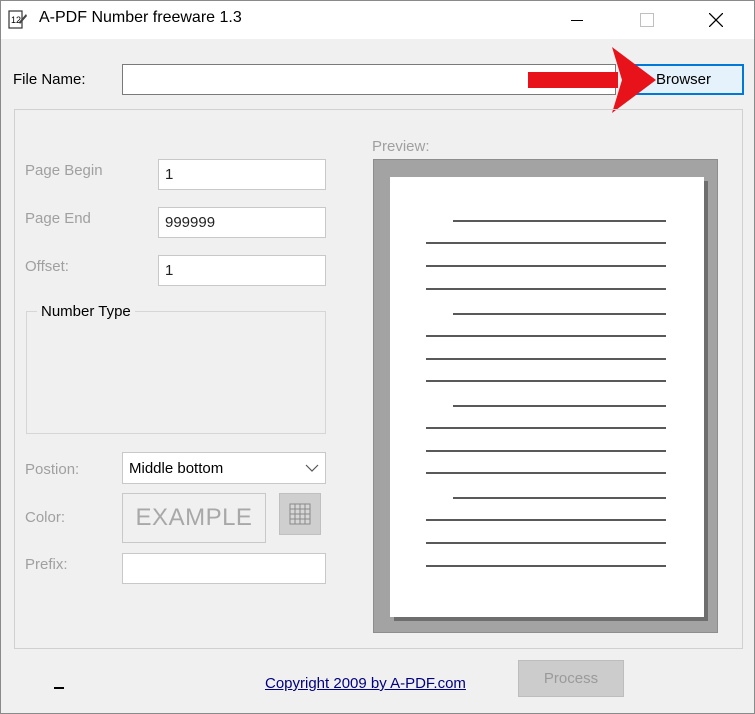 Image resolution: width=755 pixels, height=714 pixels. I want to click on title-bar: 1 2 A-PDF Number freeware 1.3, so click(377, 20).